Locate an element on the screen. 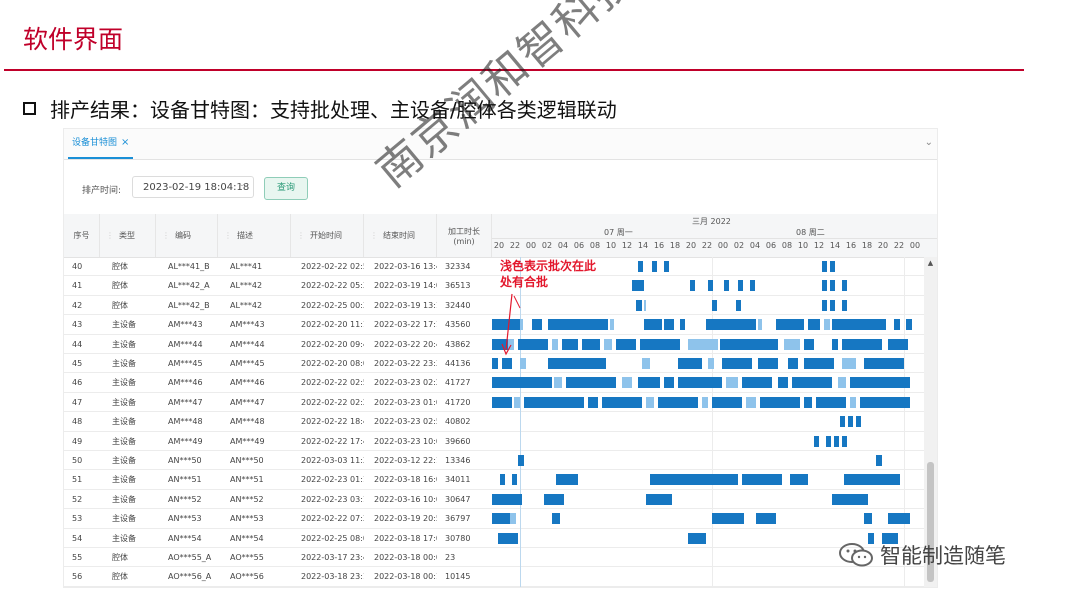 The width and height of the screenshot is (1080, 604). close-icon: × is located at coordinates (125, 143).